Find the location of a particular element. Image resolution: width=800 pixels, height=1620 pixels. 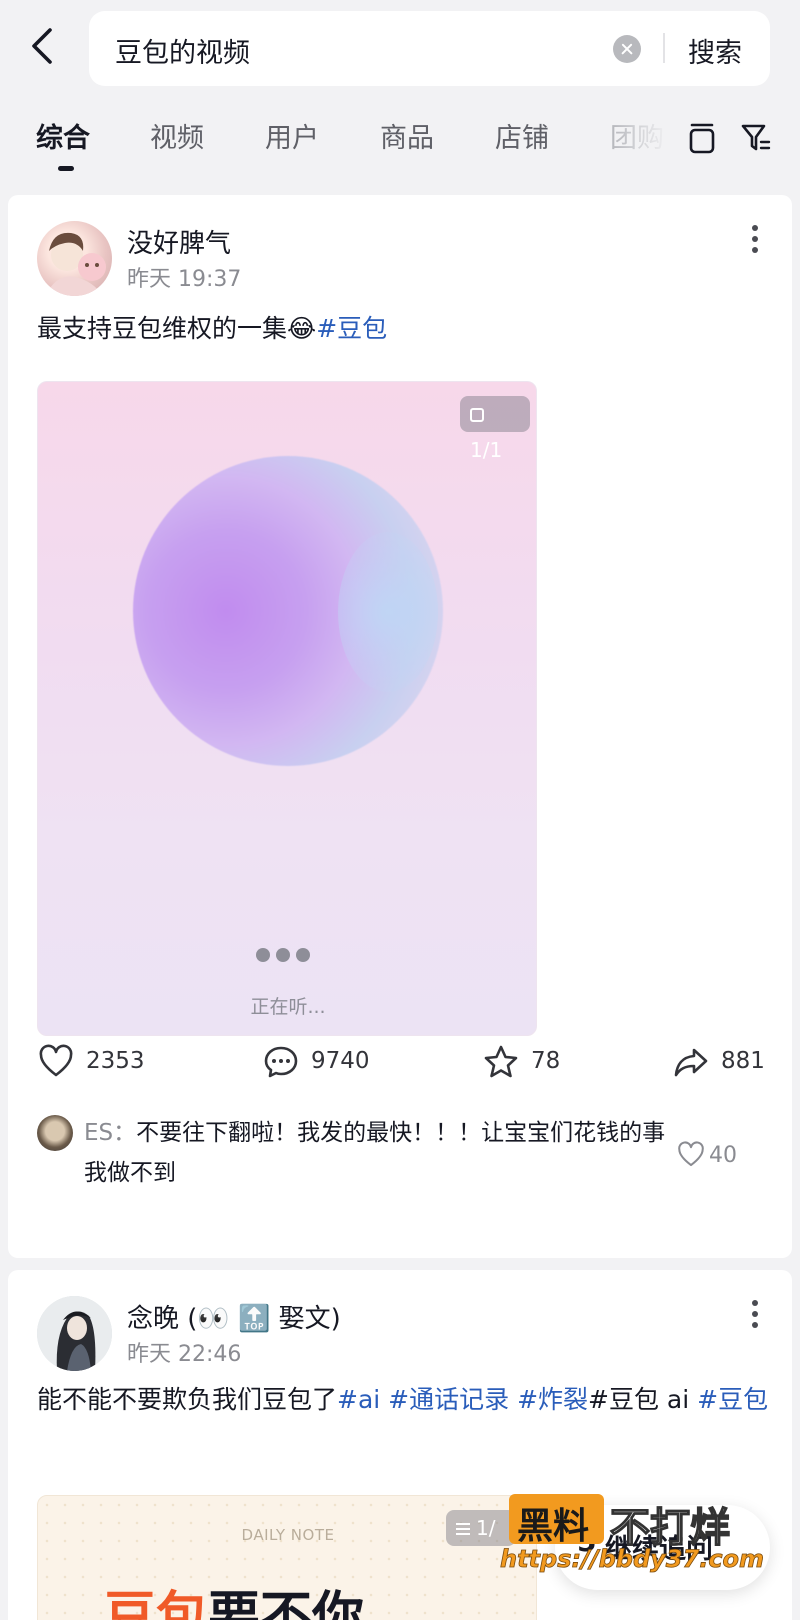

search-header: 豆包的视频 搜索 is located at coordinates (400, 50).